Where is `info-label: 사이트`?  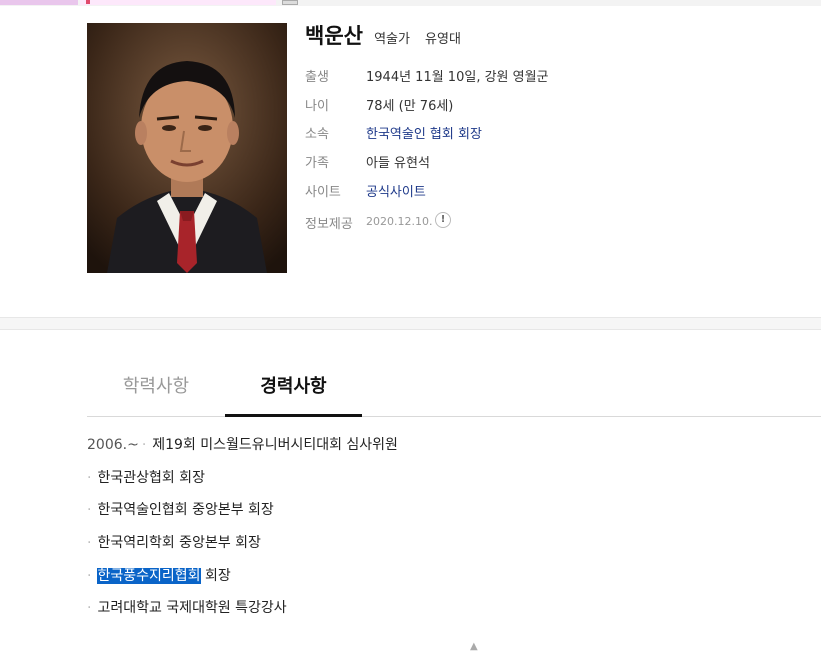
info-label: 사이트 is located at coordinates (323, 192).